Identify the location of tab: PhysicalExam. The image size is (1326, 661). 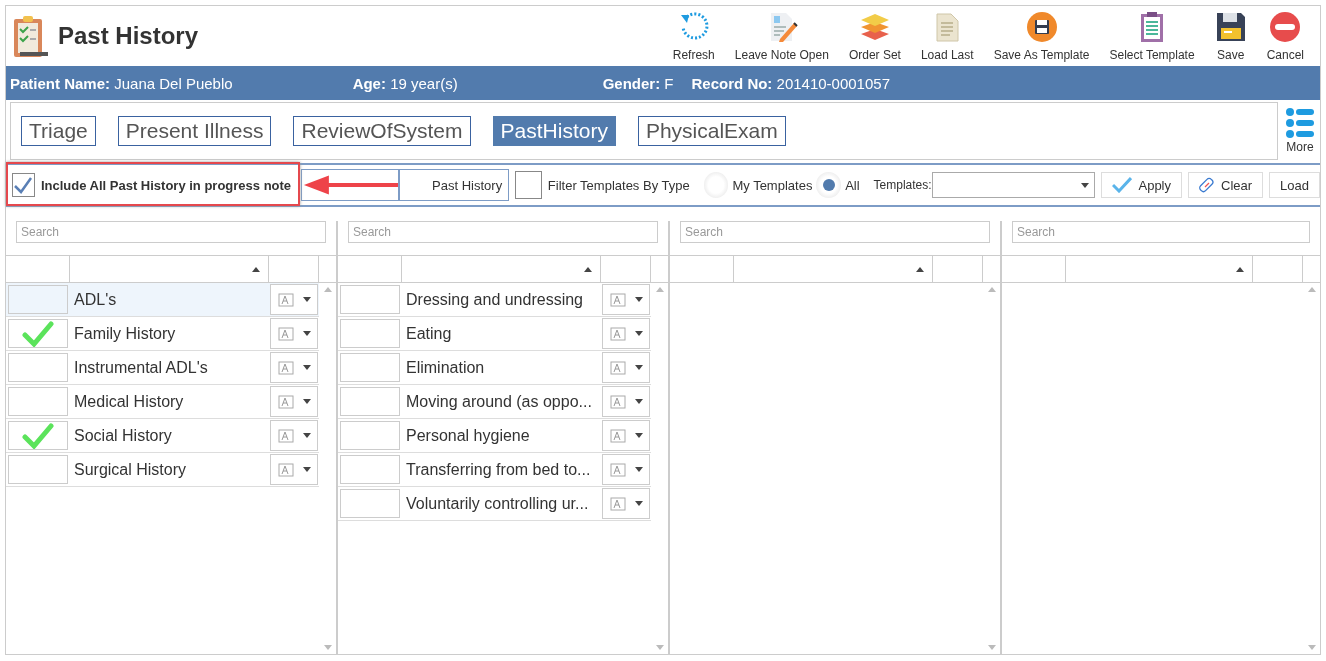
(711, 131).